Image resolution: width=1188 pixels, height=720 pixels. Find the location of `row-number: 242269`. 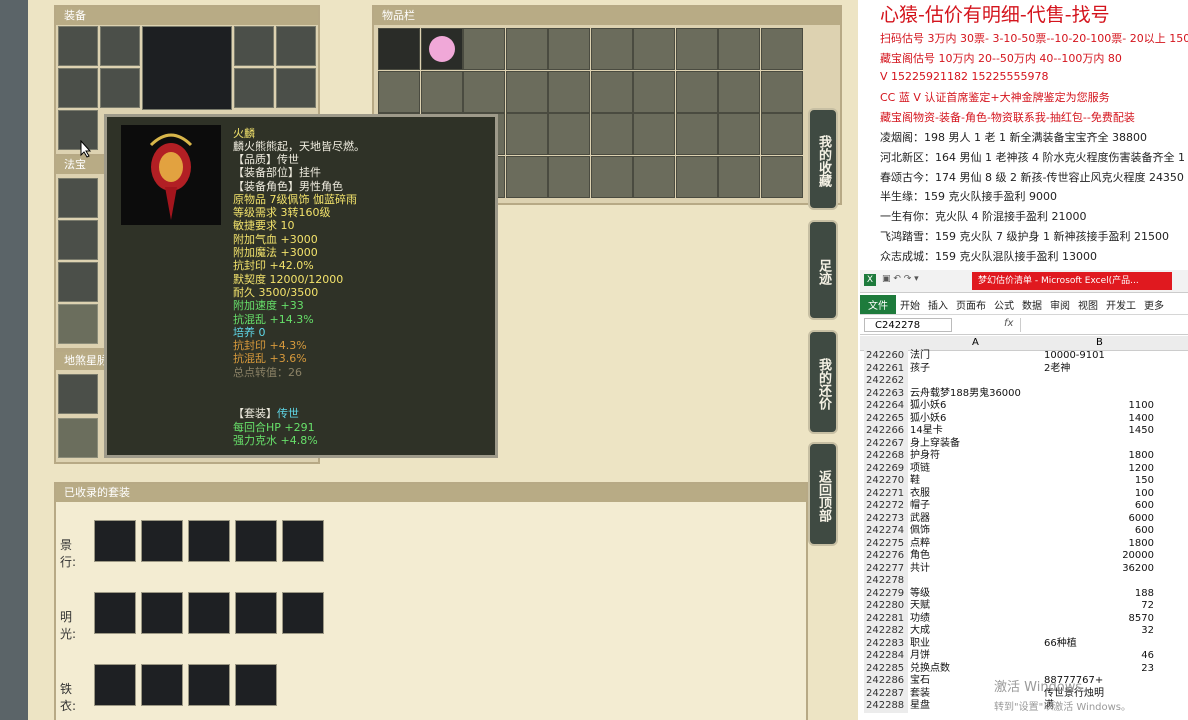

row-number: 242269 is located at coordinates (886, 468).